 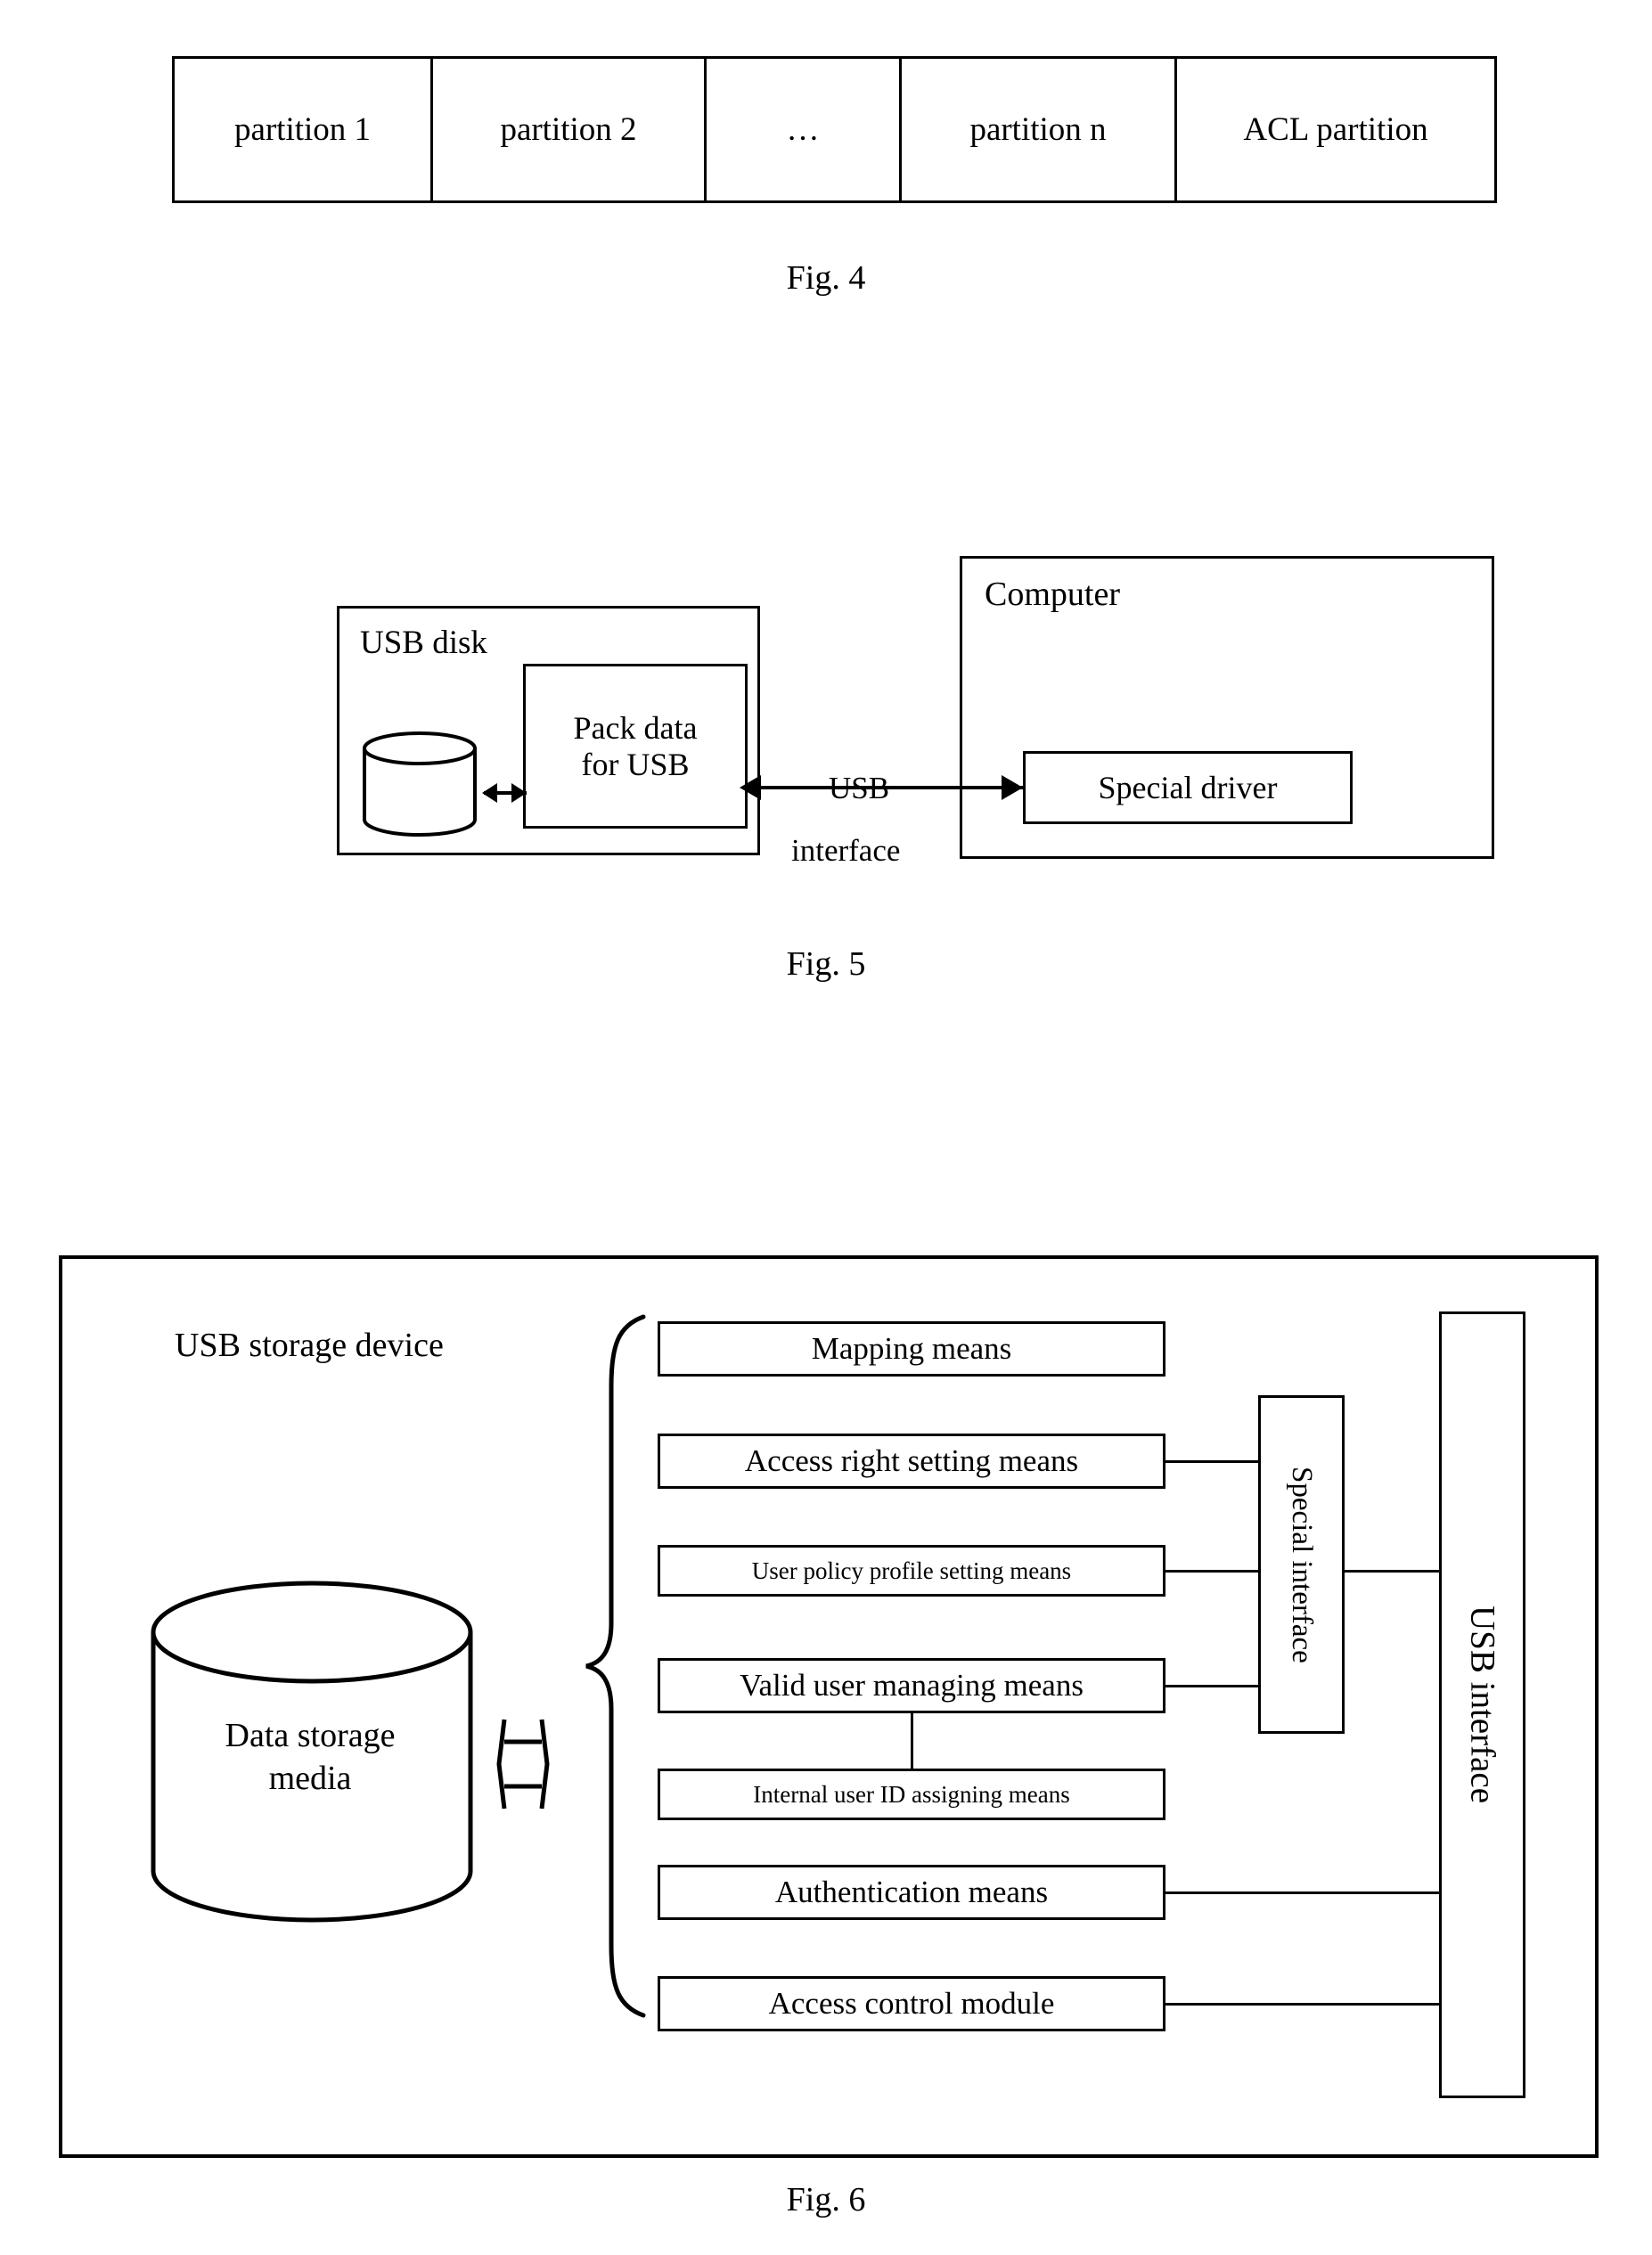 I want to click on pack-data-line-1: Pack data, so click(x=635, y=728).